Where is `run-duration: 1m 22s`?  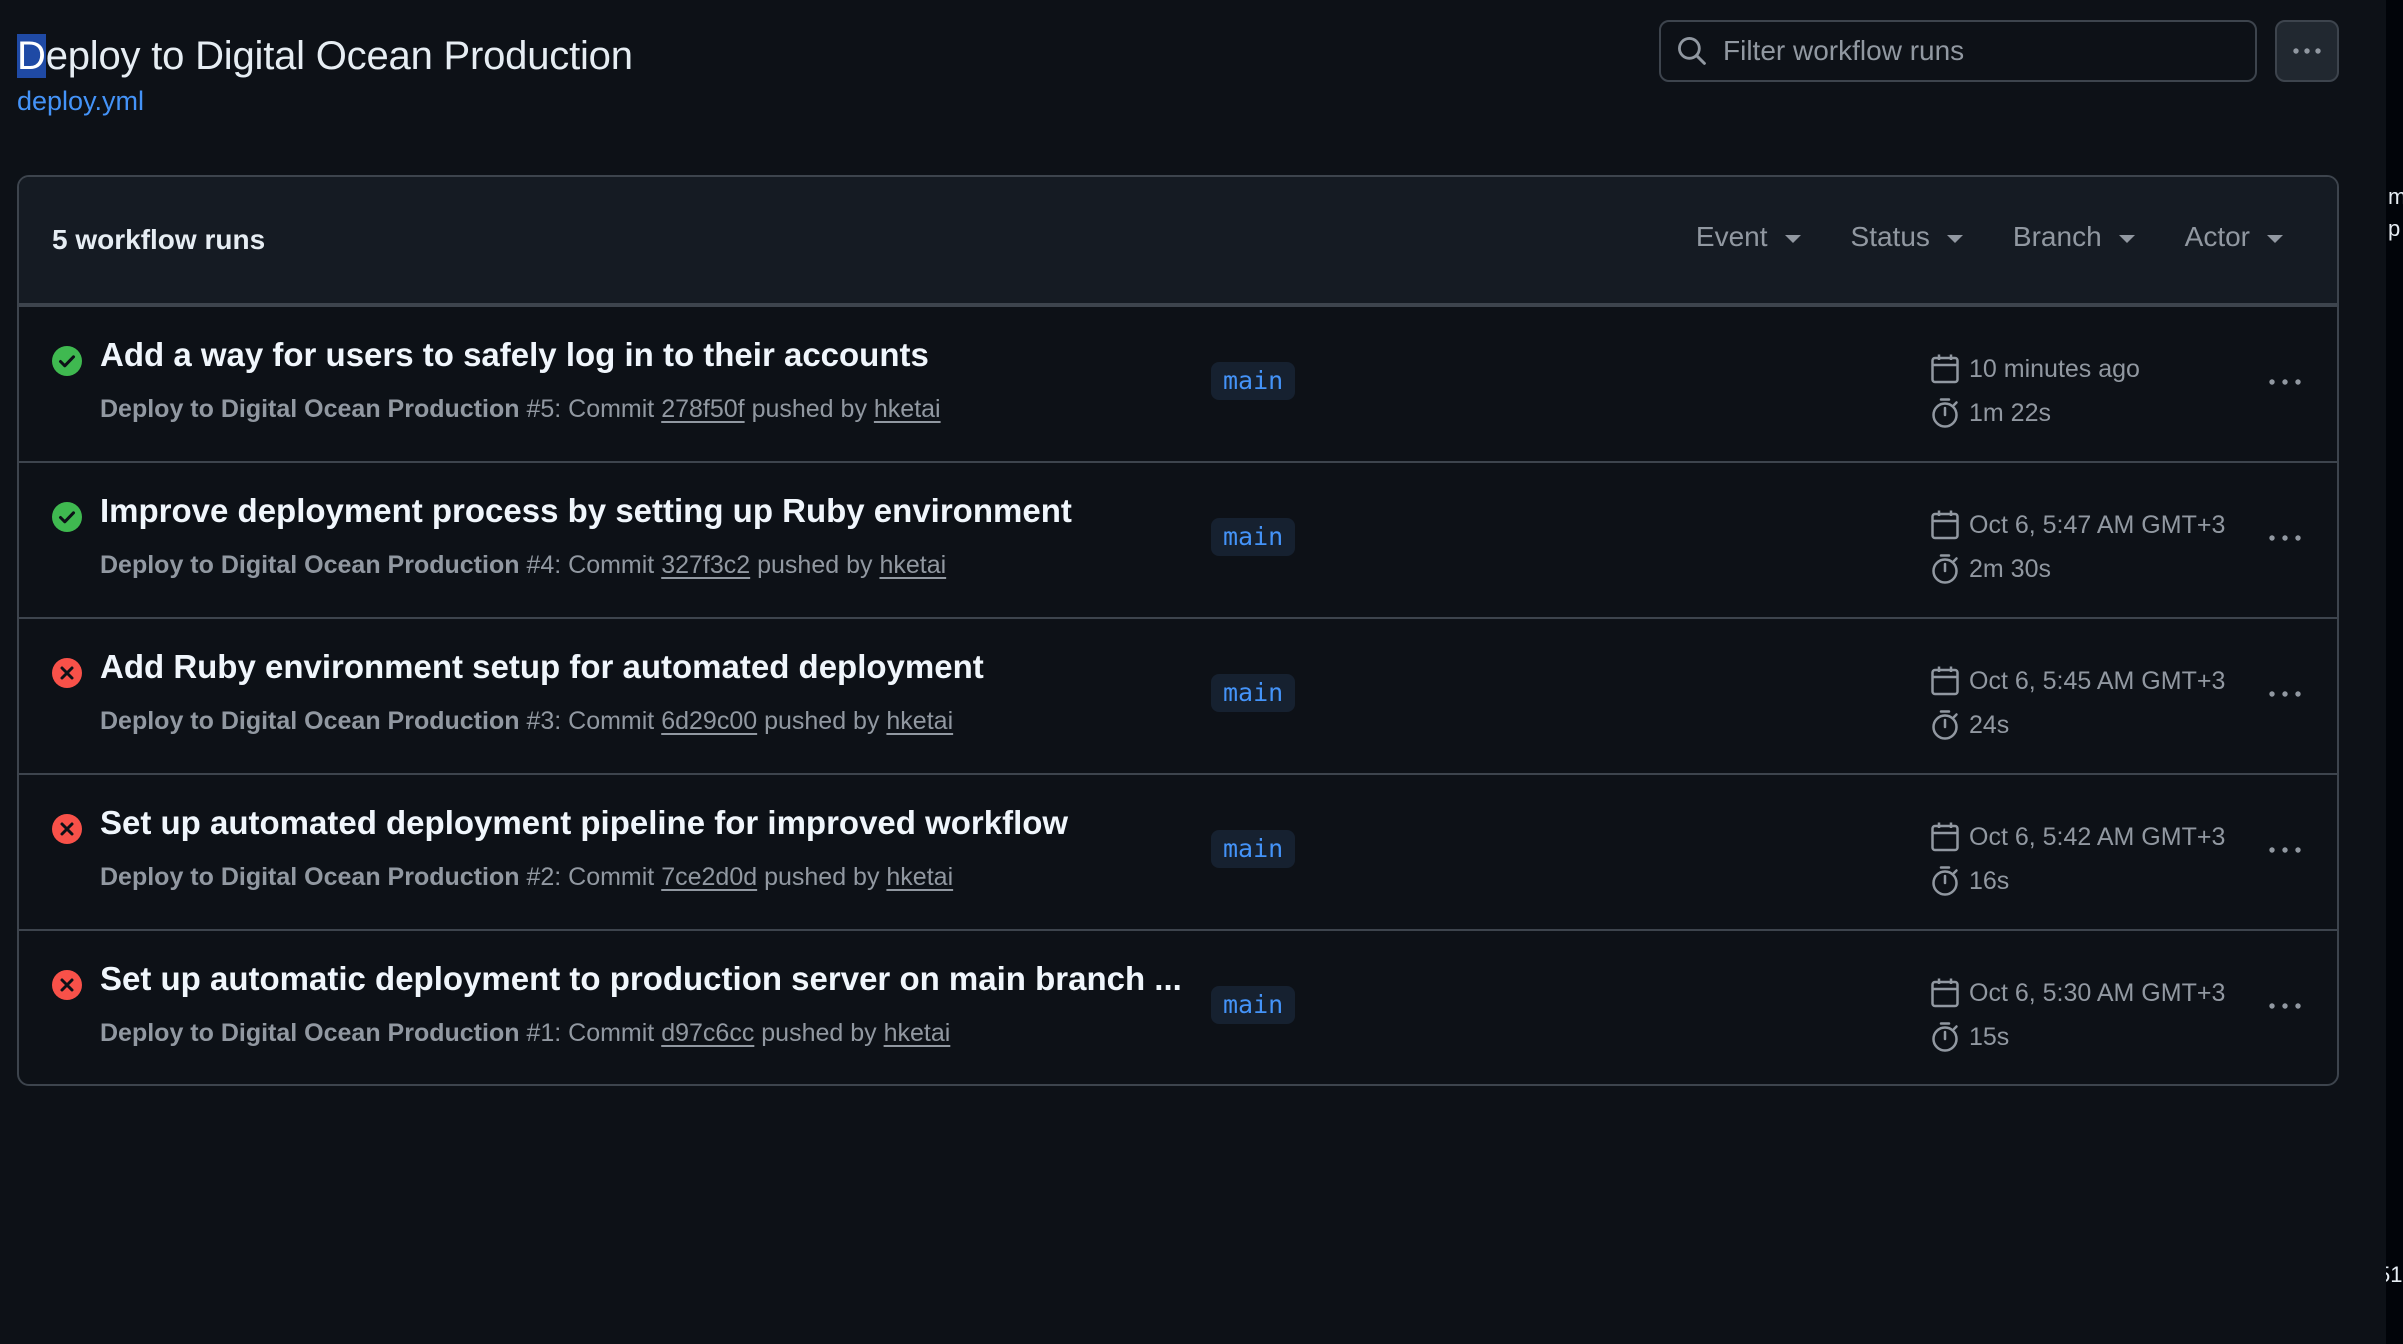 run-duration: 1m 22s is located at coordinates (2010, 412).